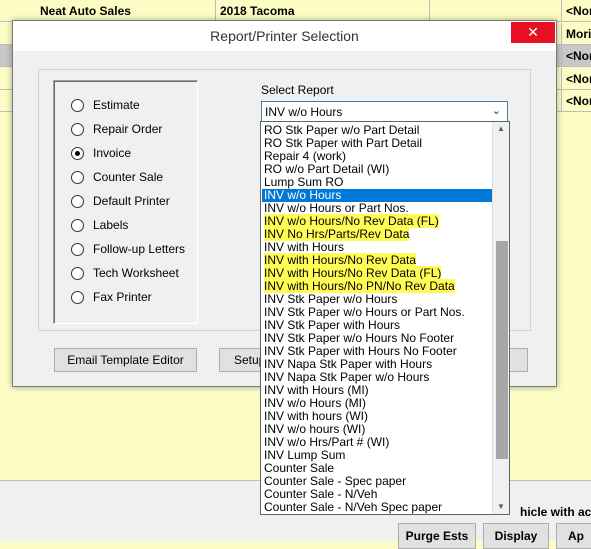 This screenshot has height=549, width=591. I want to click on radio-option-estimate: Estimate, so click(105, 105).